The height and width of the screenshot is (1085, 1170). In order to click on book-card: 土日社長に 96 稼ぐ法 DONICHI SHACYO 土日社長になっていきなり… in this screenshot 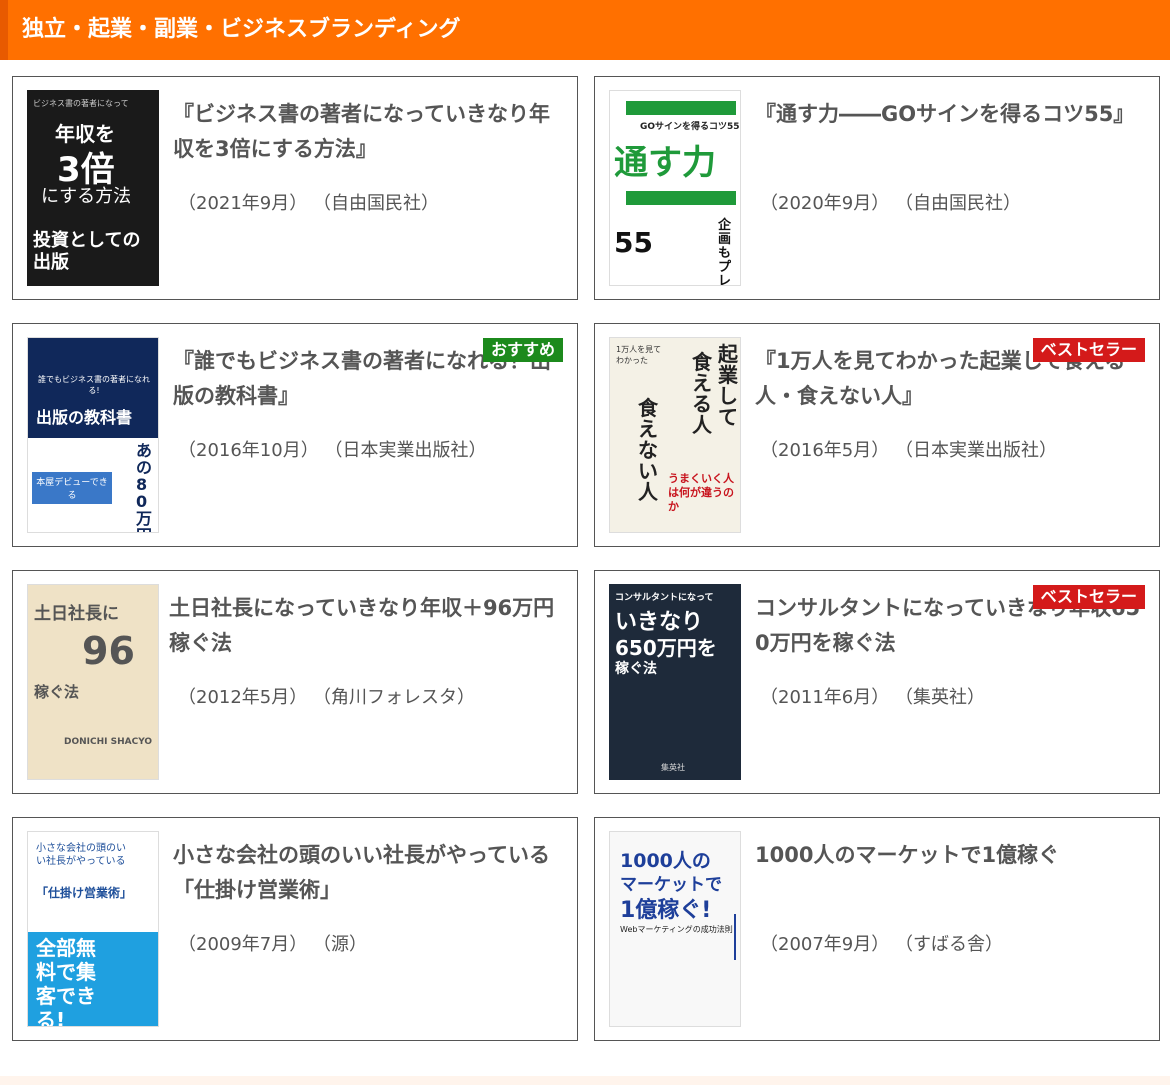, I will do `click(295, 682)`.